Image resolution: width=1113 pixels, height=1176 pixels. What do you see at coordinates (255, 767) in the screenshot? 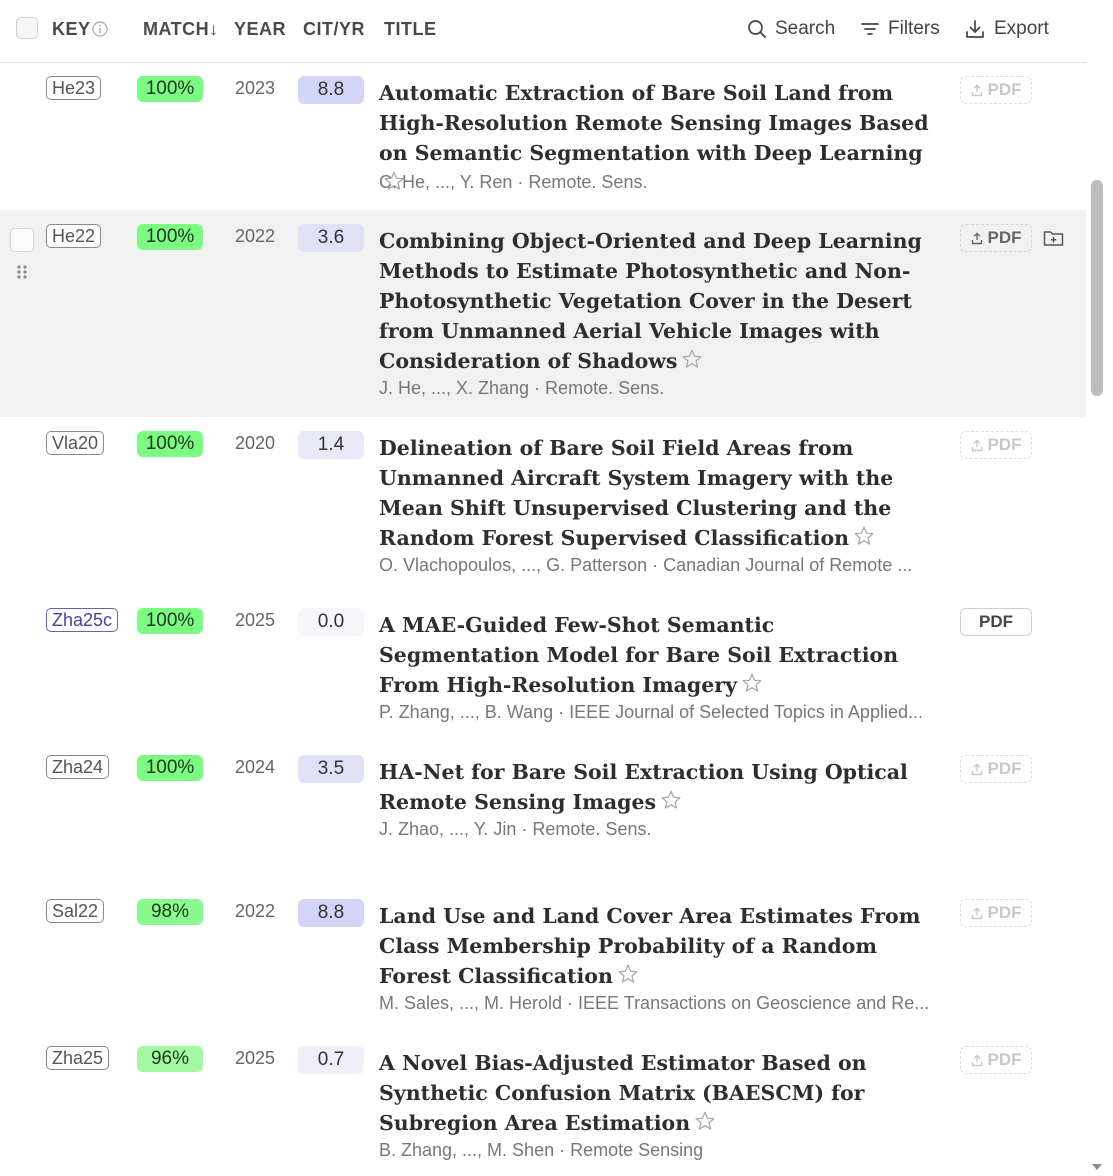
I see `year-cell: 2024` at bounding box center [255, 767].